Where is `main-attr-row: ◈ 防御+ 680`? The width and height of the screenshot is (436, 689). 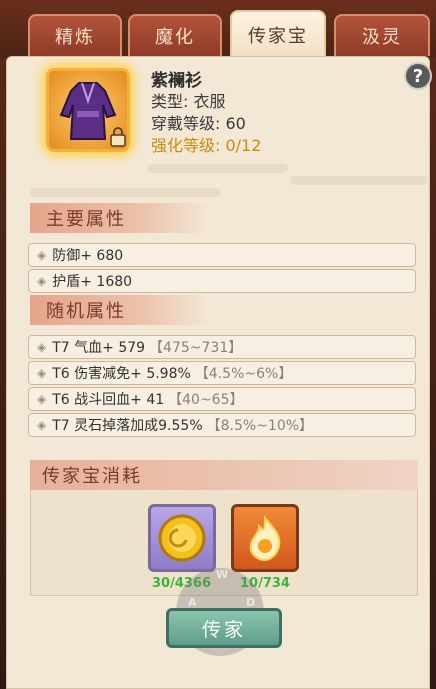
main-attr-row: ◈ 防御+ 680 is located at coordinates (222, 255).